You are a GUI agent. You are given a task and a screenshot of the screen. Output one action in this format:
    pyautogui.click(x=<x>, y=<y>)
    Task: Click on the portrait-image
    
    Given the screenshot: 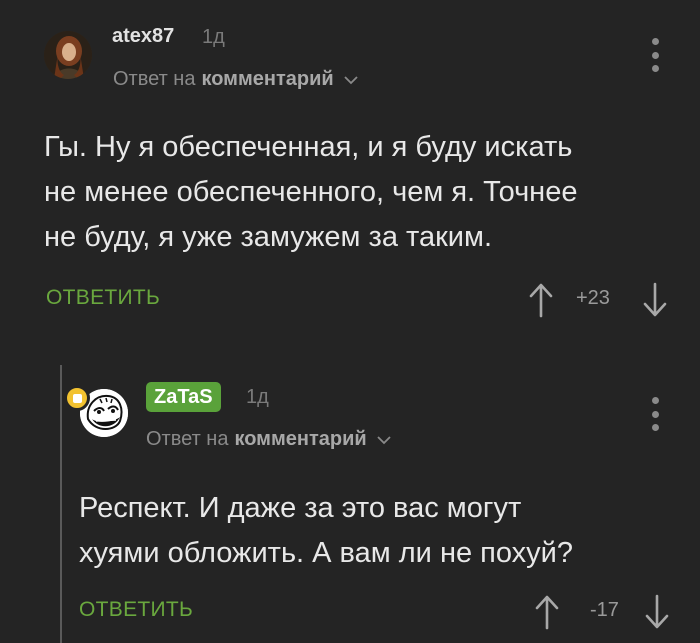 What is the action you would take?
    pyautogui.click(x=68, y=55)
    